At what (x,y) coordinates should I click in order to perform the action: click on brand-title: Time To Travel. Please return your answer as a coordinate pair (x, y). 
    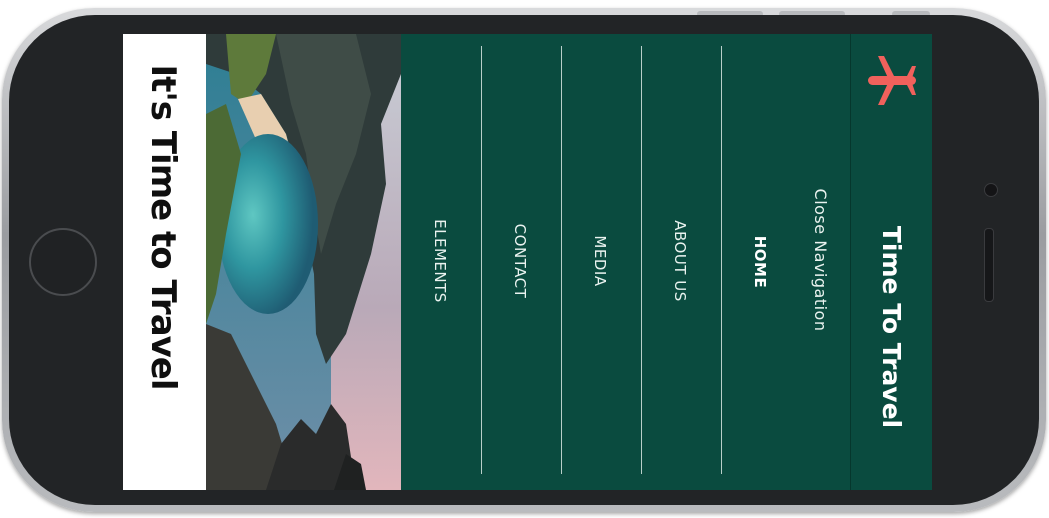
    Looking at the image, I should click on (891, 327).